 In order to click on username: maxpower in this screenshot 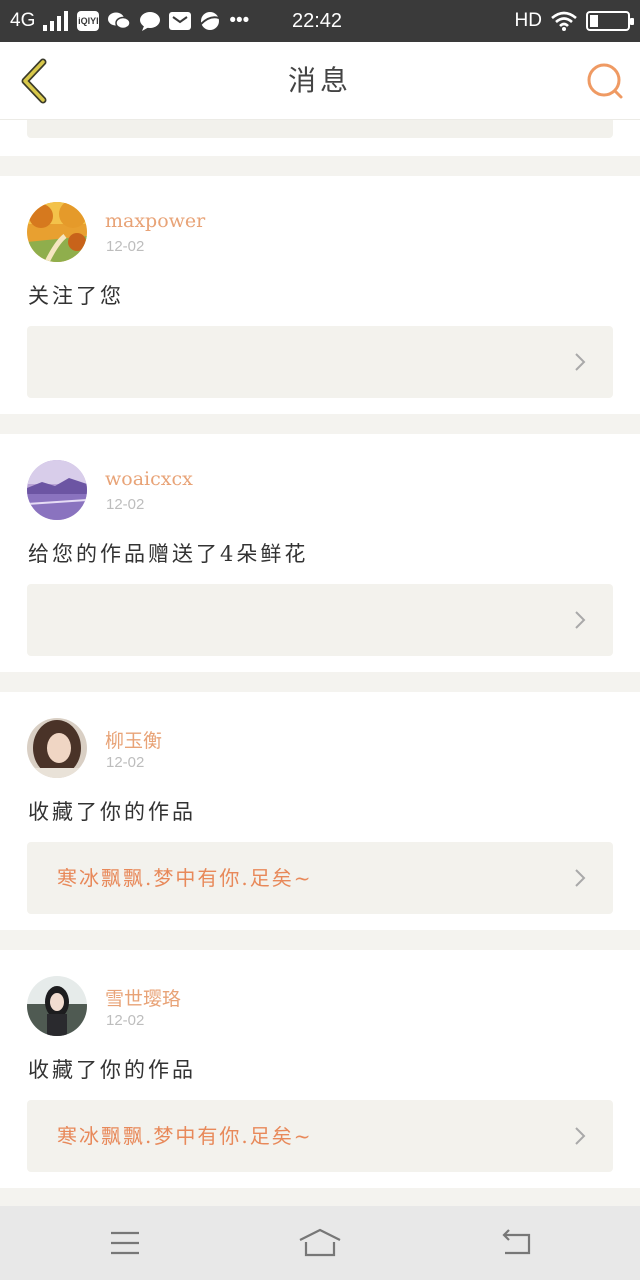, I will do `click(155, 221)`.